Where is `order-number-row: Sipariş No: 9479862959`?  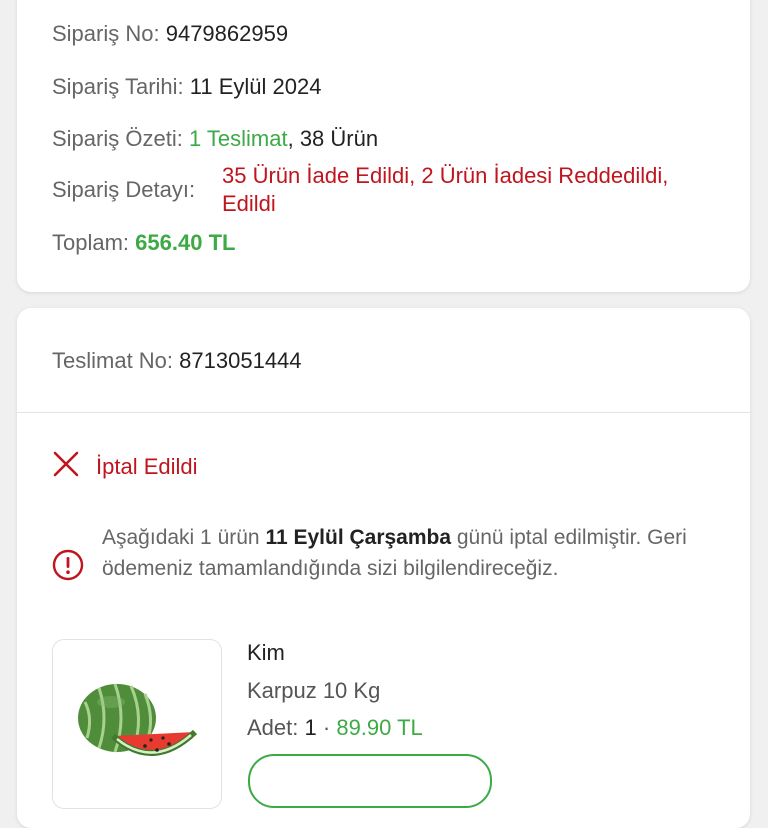 order-number-row: Sipariş No: 9479862959 is located at coordinates (170, 34).